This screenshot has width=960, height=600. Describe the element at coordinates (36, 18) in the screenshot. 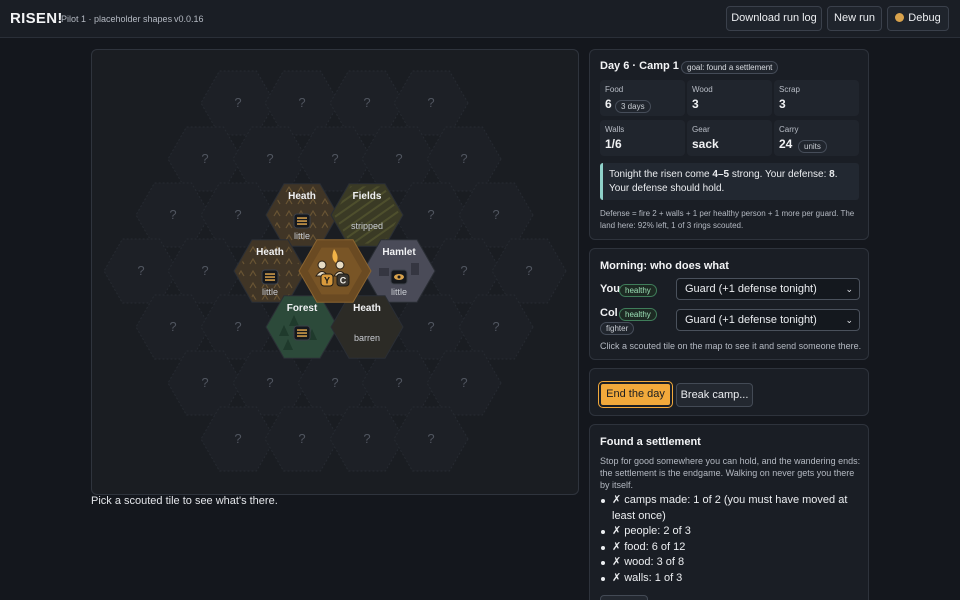

I see `app-title: RISEN!` at that location.